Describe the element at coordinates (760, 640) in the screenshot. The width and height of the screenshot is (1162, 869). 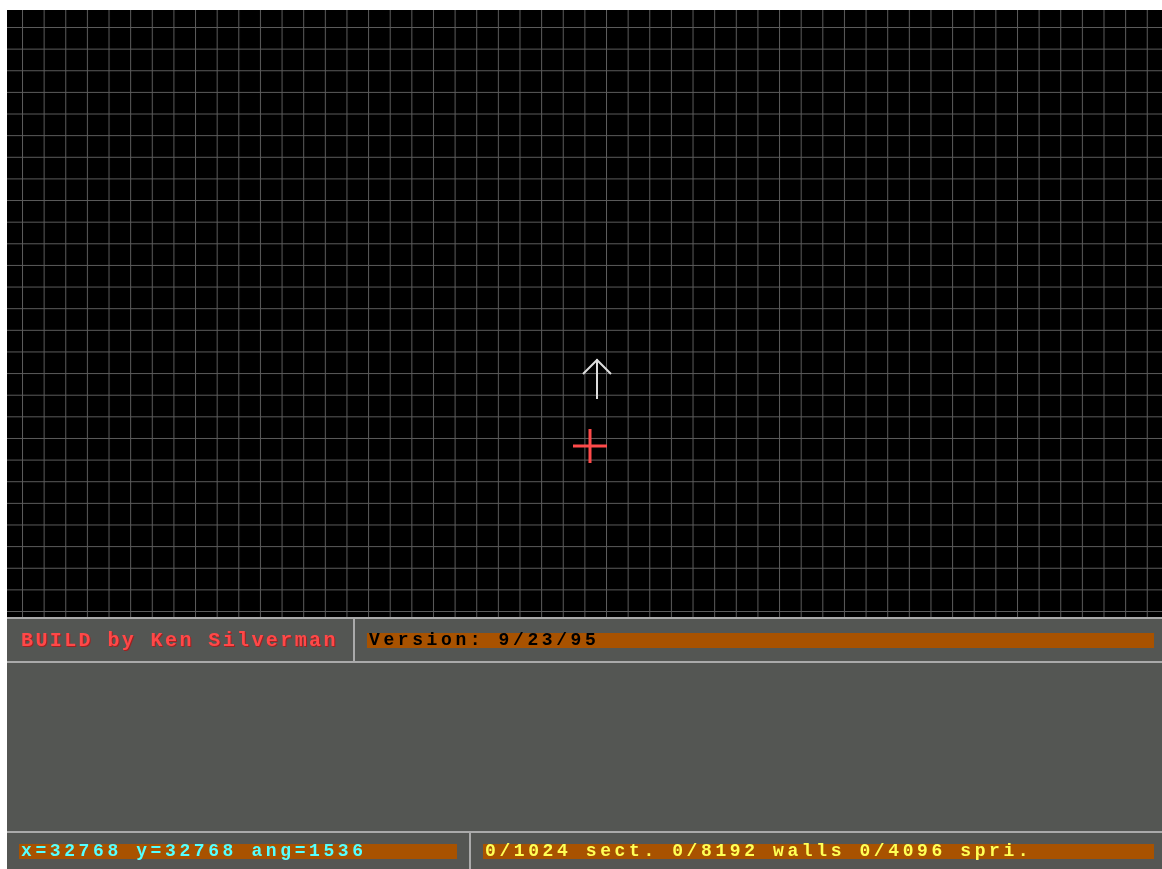
I see `version-label: Version: 9/23/95` at that location.